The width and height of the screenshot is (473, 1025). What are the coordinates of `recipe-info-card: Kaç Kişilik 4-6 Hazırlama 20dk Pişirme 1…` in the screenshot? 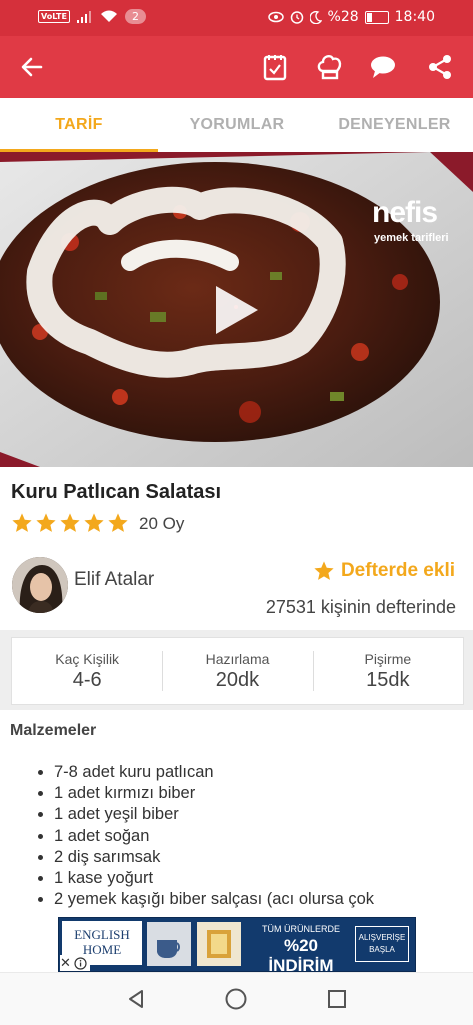 It's located at (237, 671).